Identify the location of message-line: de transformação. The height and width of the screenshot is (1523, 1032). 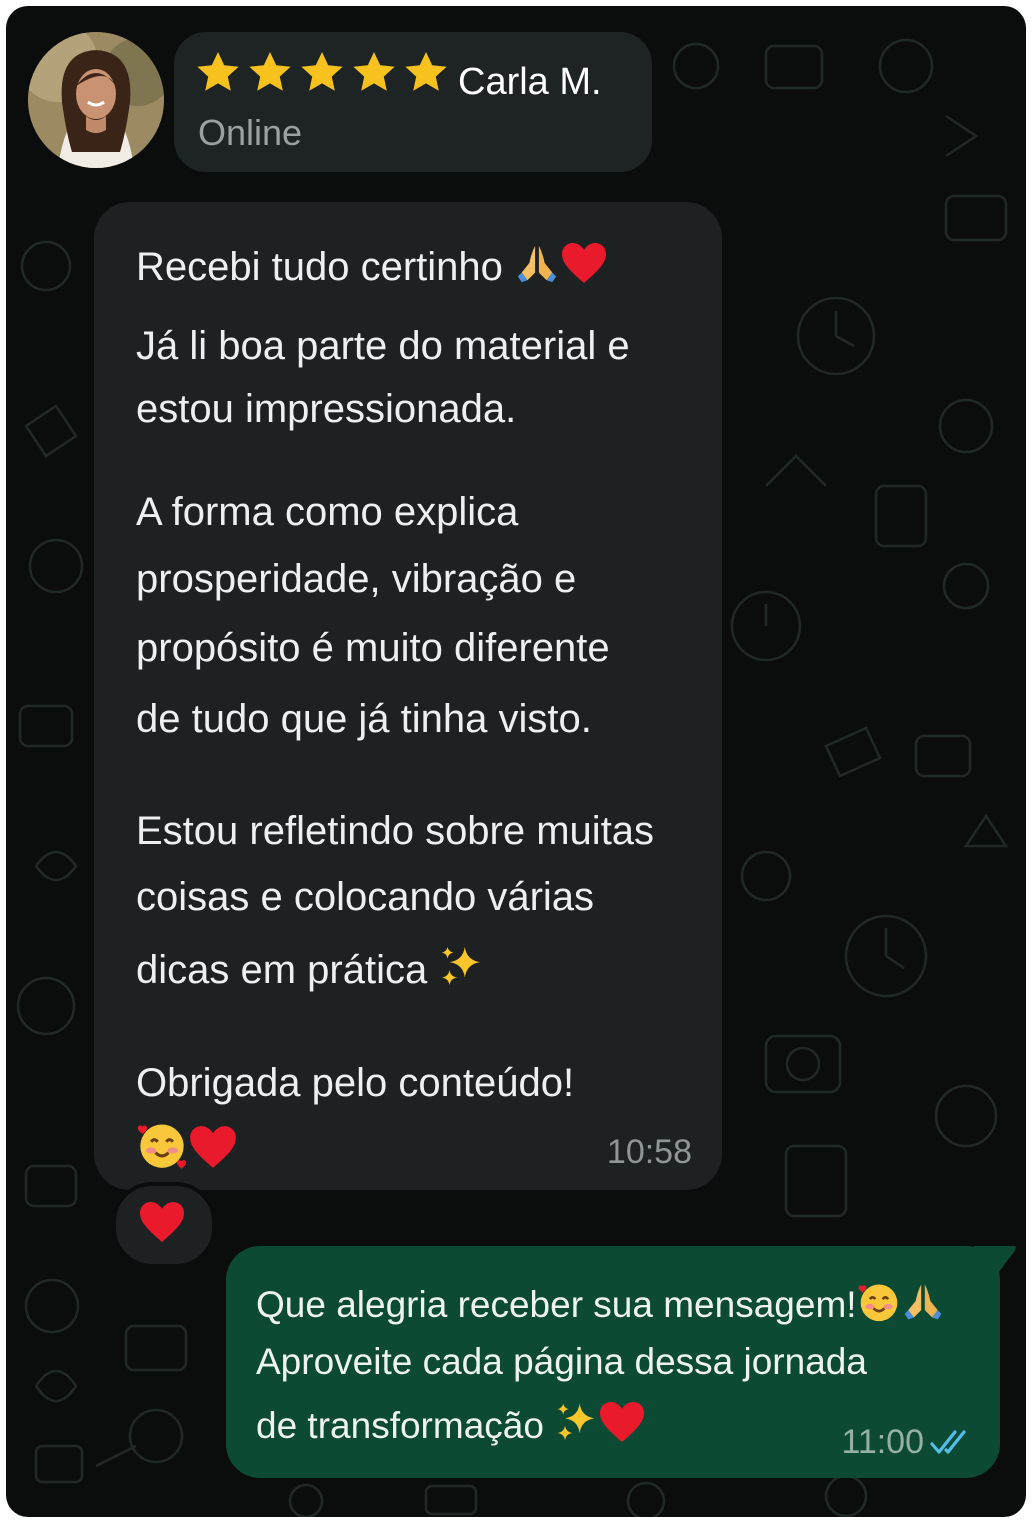
(451, 1424).